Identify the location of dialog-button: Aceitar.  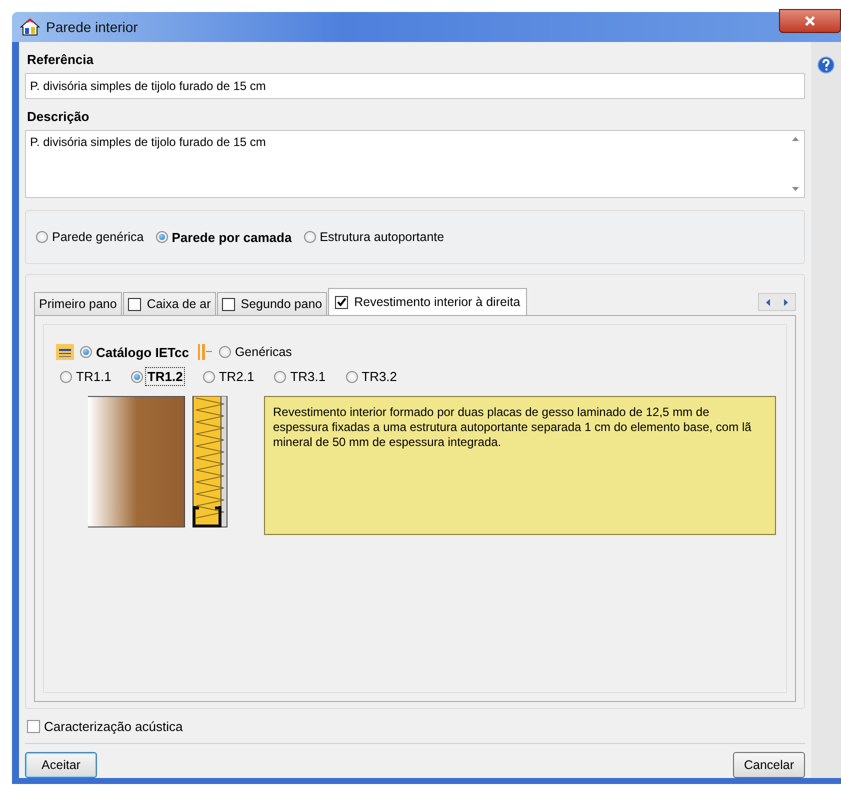
(61, 765).